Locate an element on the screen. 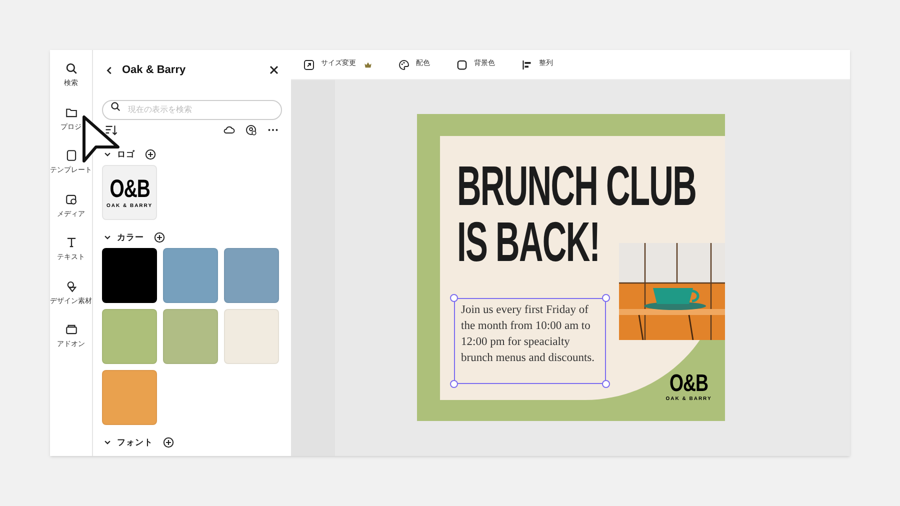 This screenshot has width=900, height=506. section-title: カラー is located at coordinates (130, 237).